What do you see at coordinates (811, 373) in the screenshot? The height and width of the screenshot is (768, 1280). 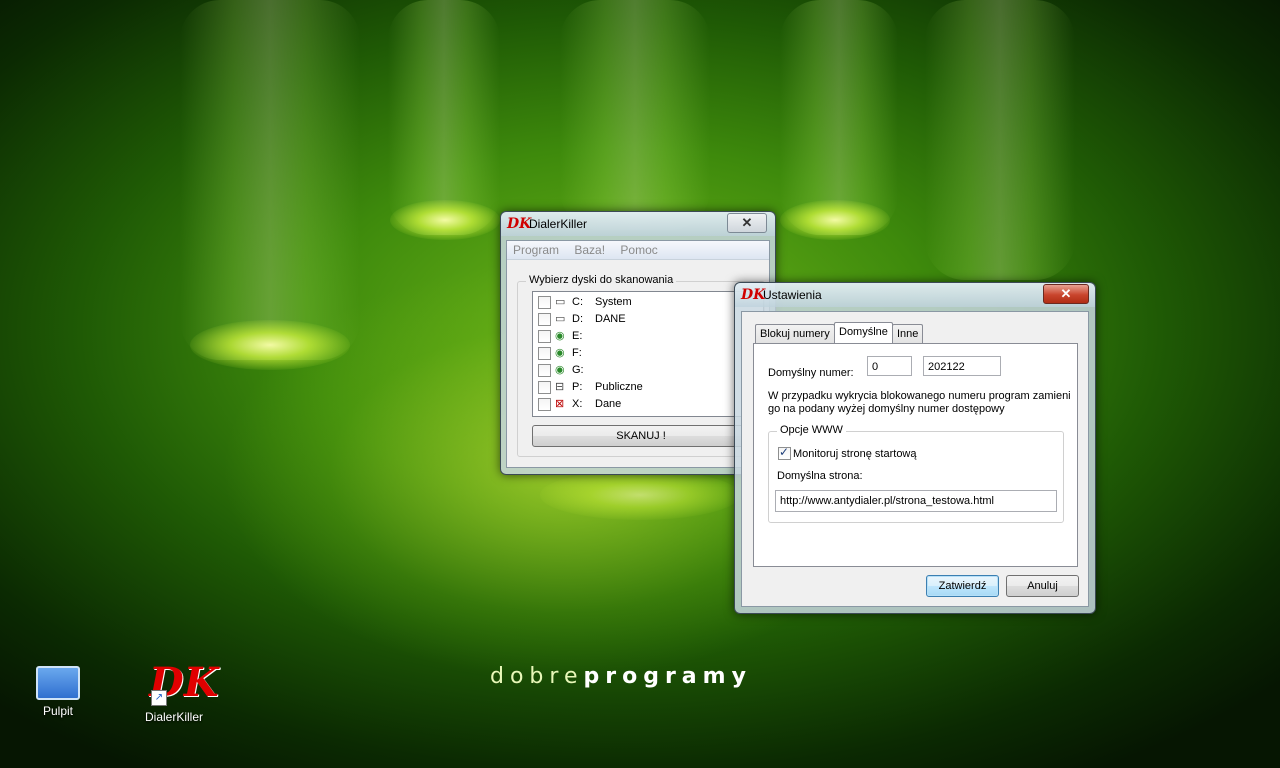 I see `default-number-label: Domyślny numer:` at bounding box center [811, 373].